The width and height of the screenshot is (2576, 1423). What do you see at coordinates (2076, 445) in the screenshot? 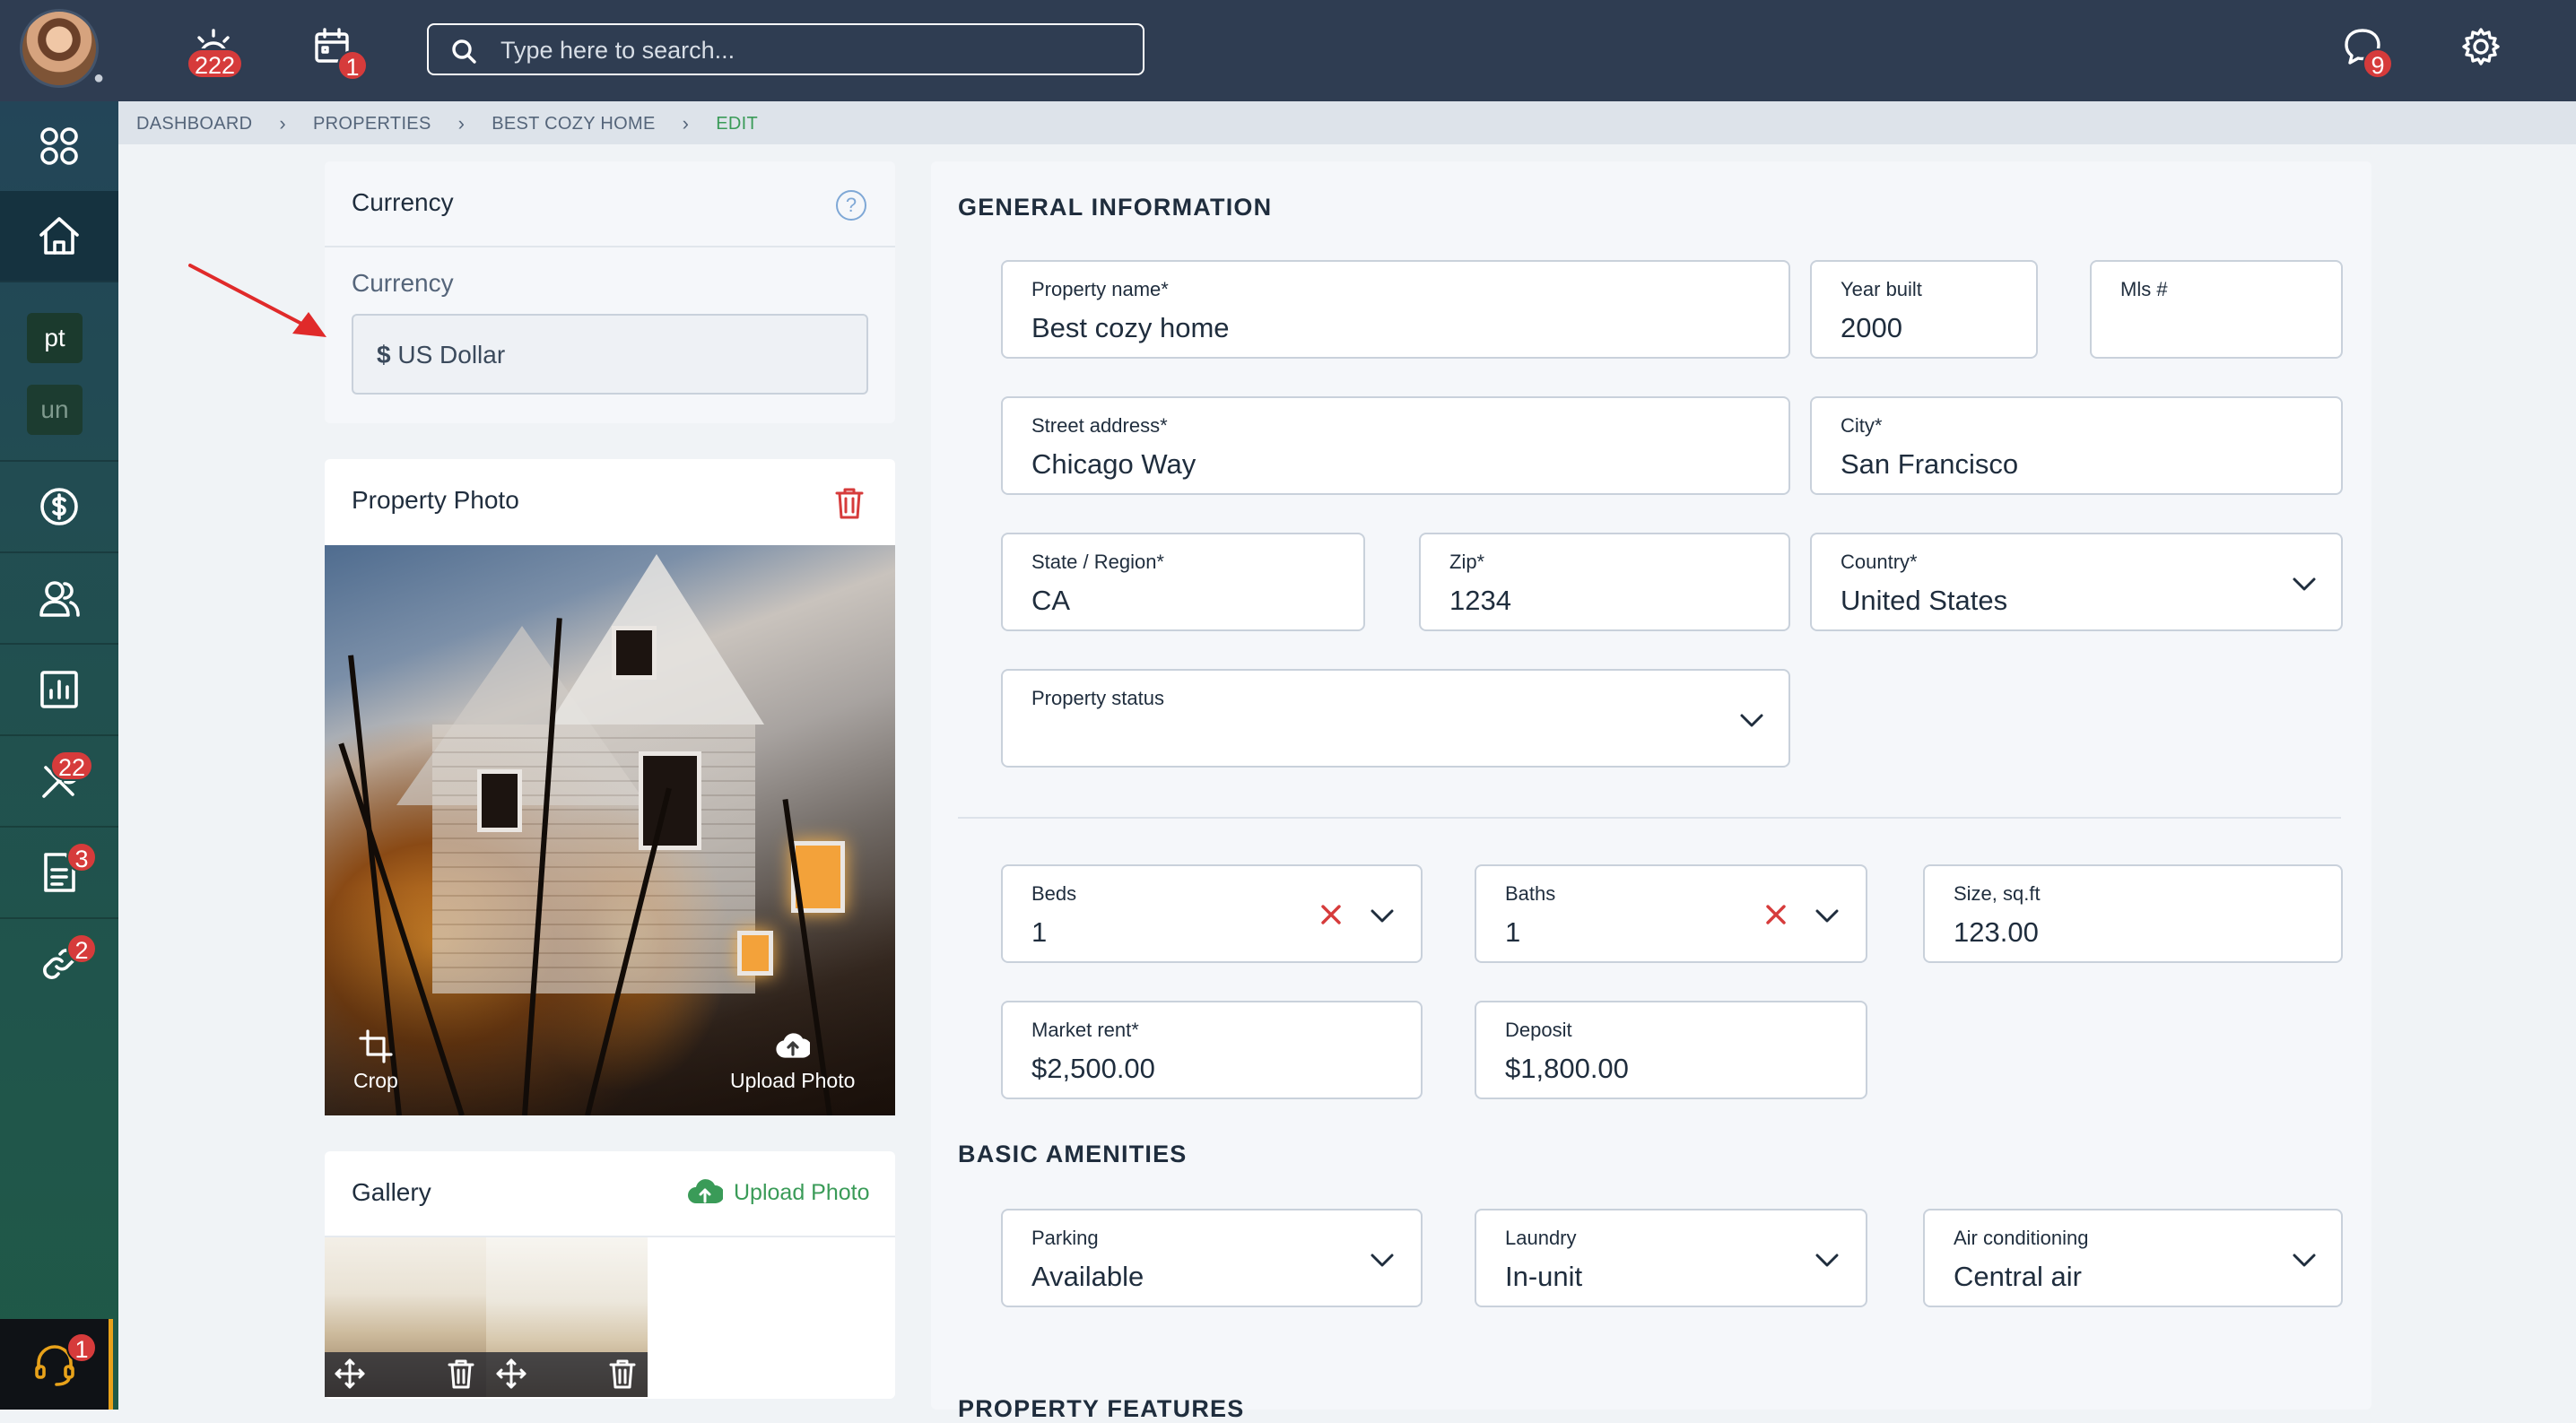
I see `city-field: City* San Francisco` at bounding box center [2076, 445].